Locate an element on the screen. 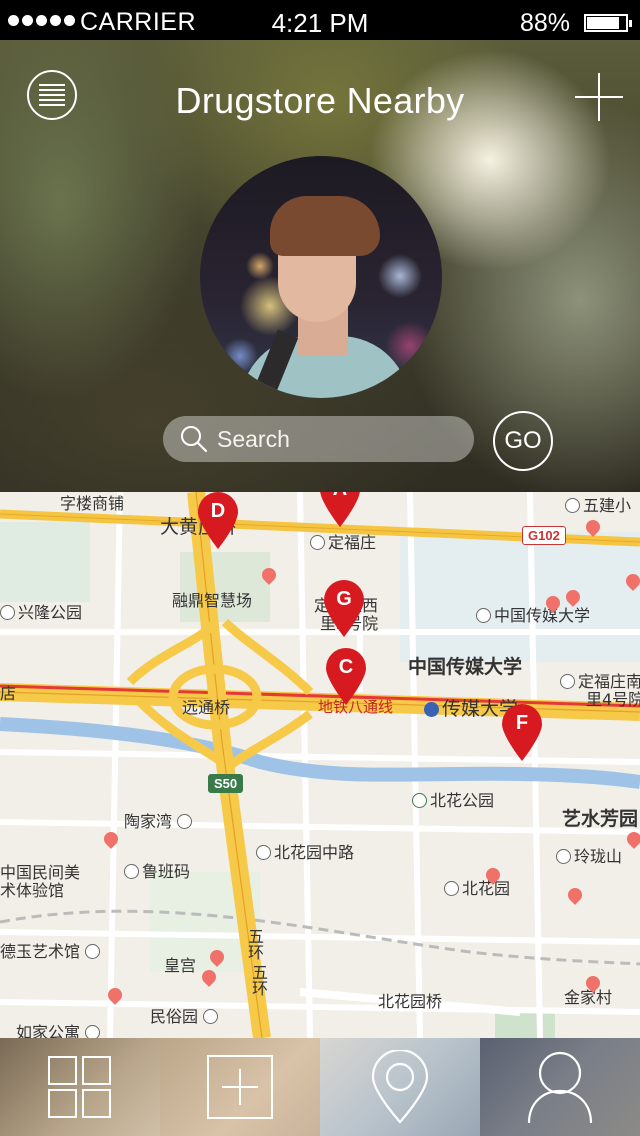  avatar is located at coordinates (321, 277).